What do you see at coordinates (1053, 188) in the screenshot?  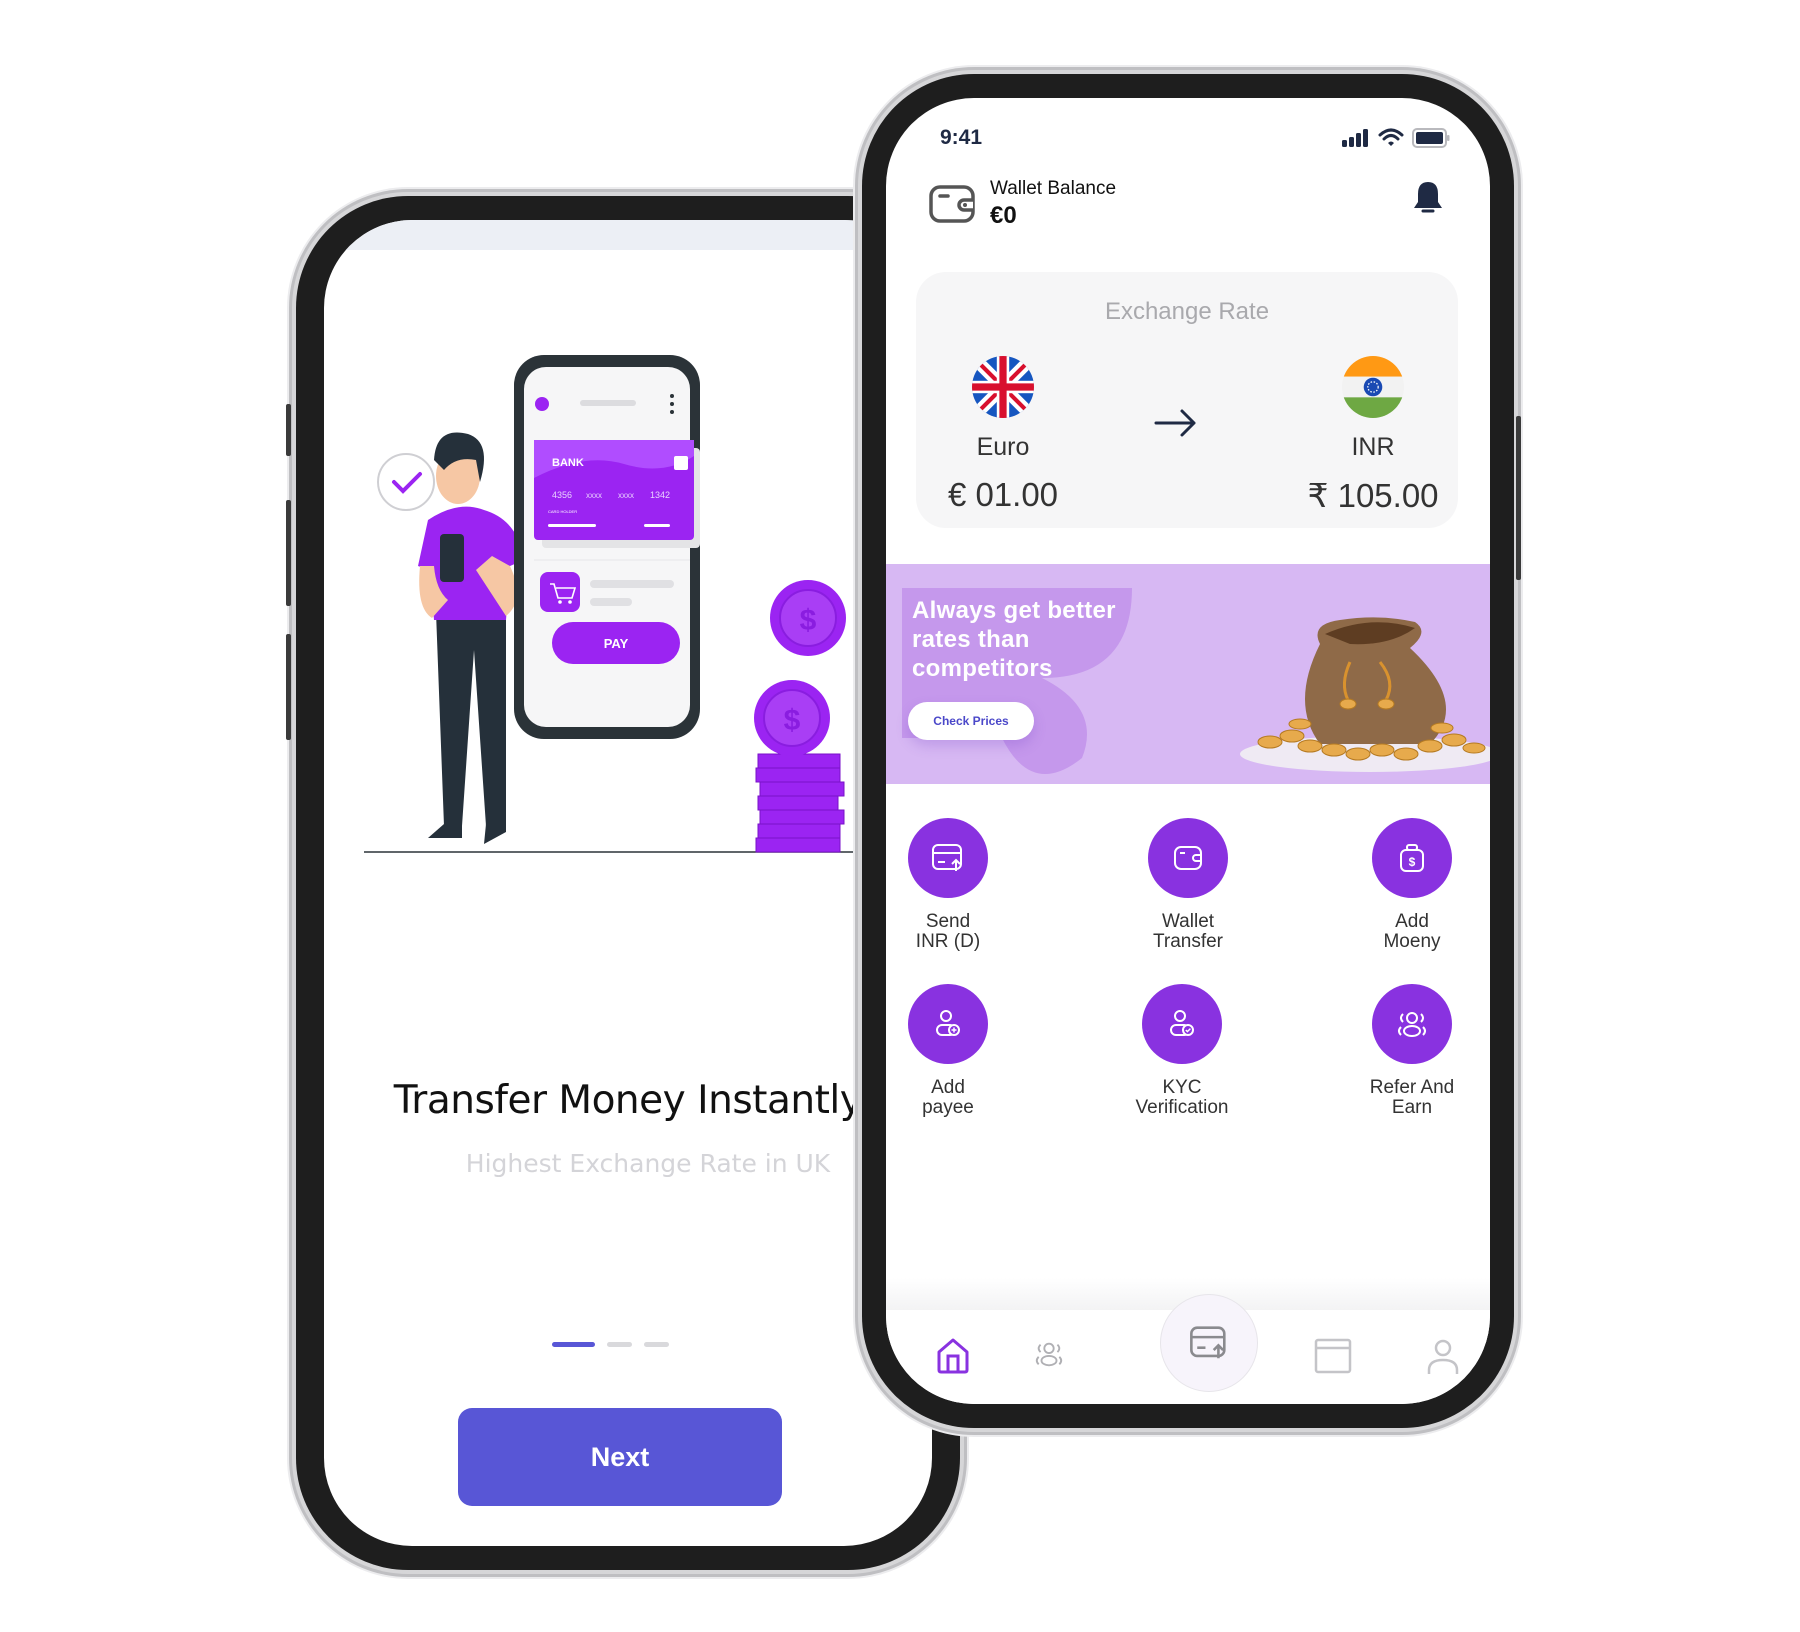 I see `wallet-label: Wallet Balance` at bounding box center [1053, 188].